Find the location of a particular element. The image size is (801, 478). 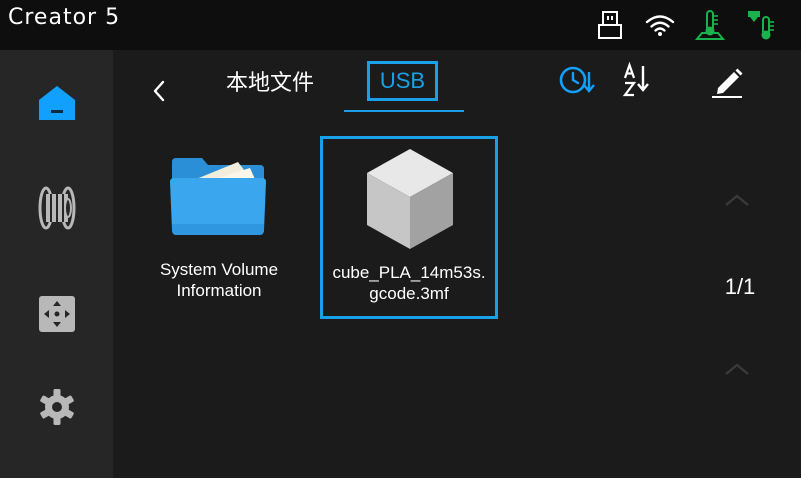

page-up-button is located at coordinates (737, 200).